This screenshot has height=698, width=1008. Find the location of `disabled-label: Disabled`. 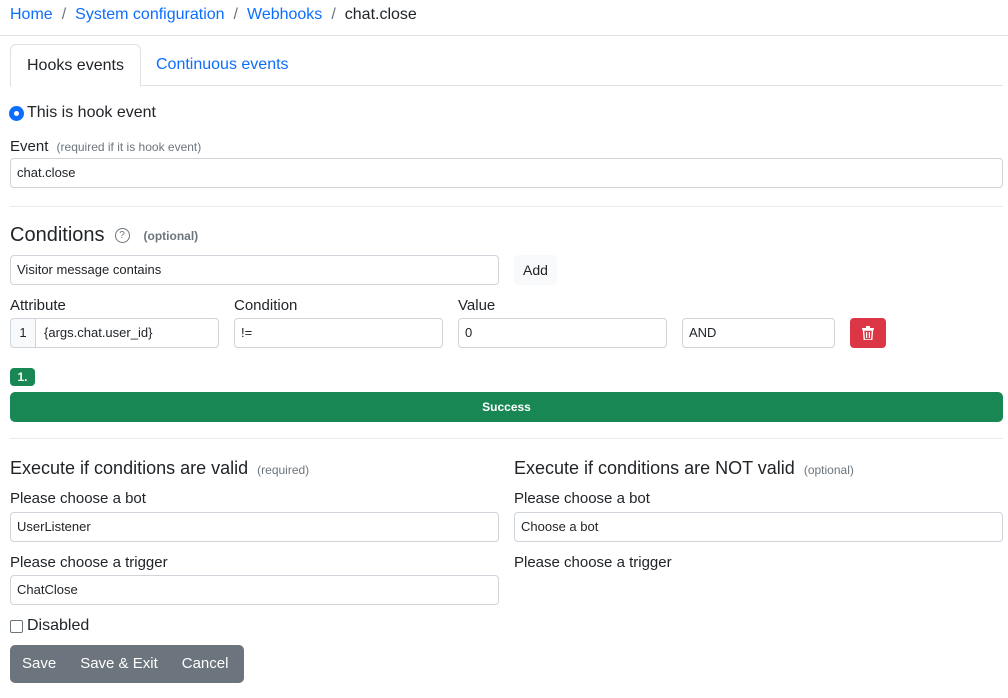

disabled-label: Disabled is located at coordinates (58, 625).